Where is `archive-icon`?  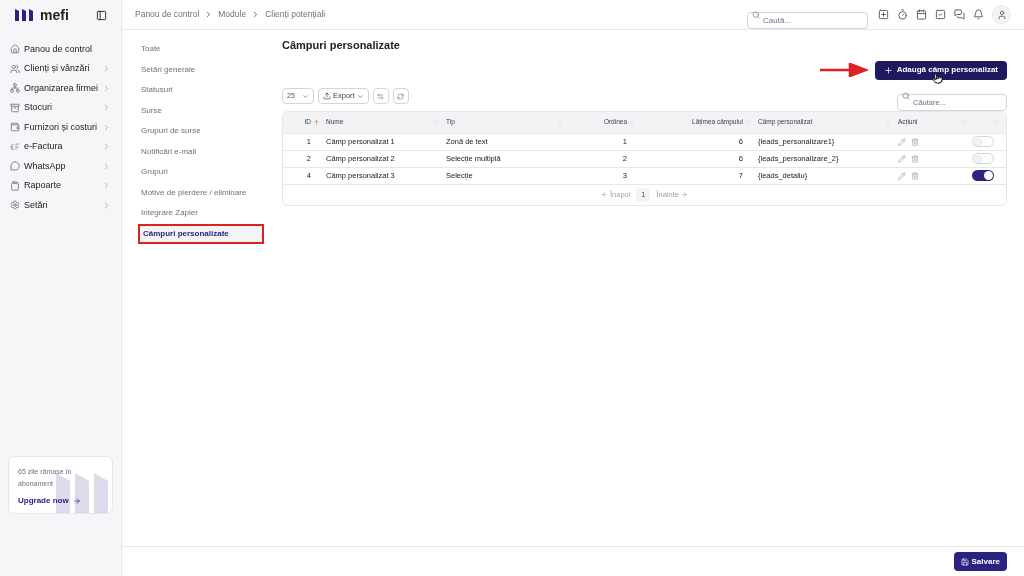
archive-icon is located at coordinates (15, 107).